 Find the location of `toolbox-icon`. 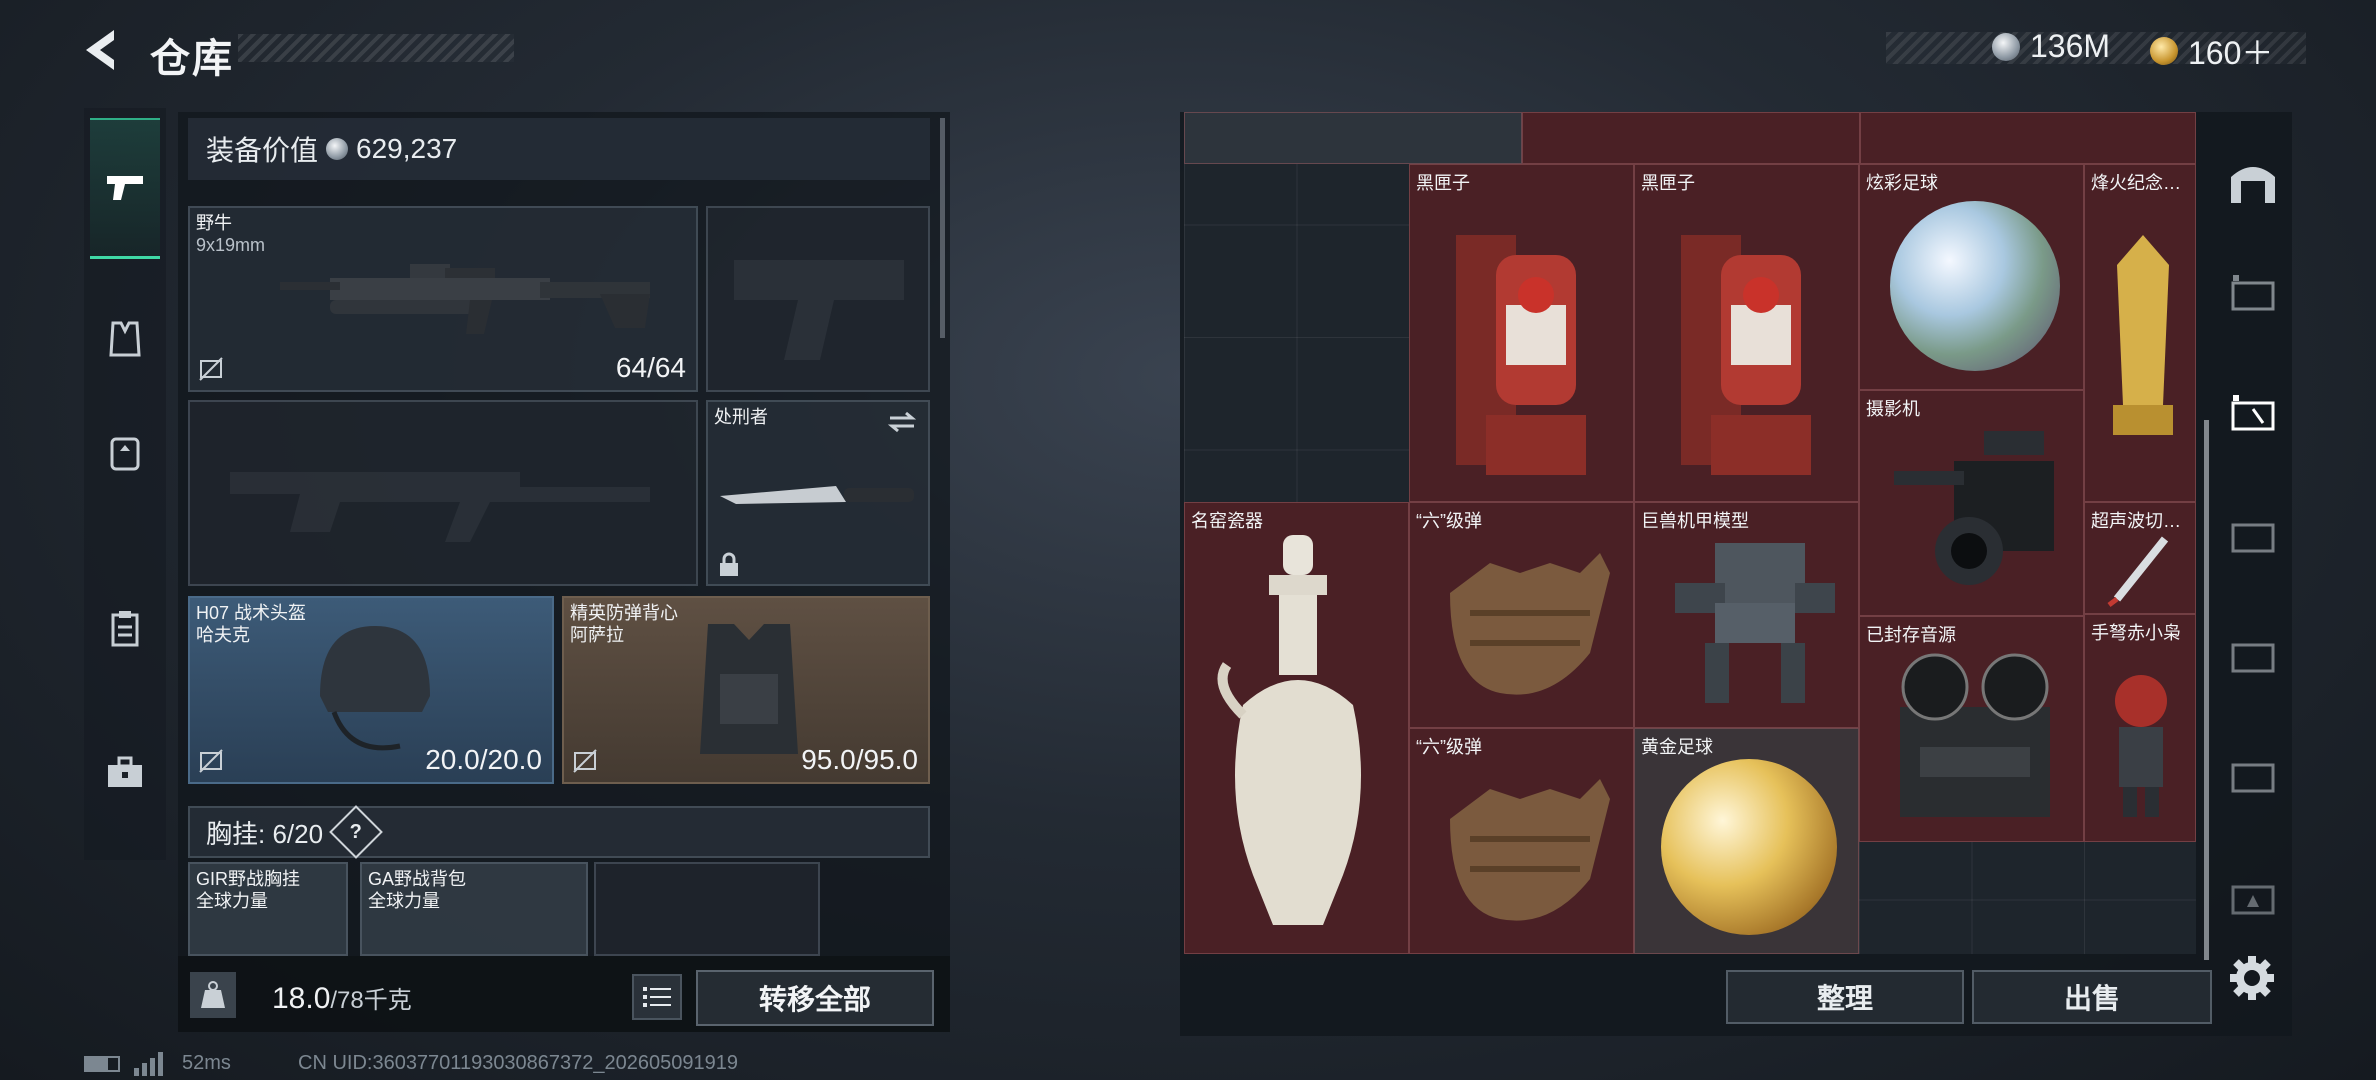

toolbox-icon is located at coordinates (125, 771).